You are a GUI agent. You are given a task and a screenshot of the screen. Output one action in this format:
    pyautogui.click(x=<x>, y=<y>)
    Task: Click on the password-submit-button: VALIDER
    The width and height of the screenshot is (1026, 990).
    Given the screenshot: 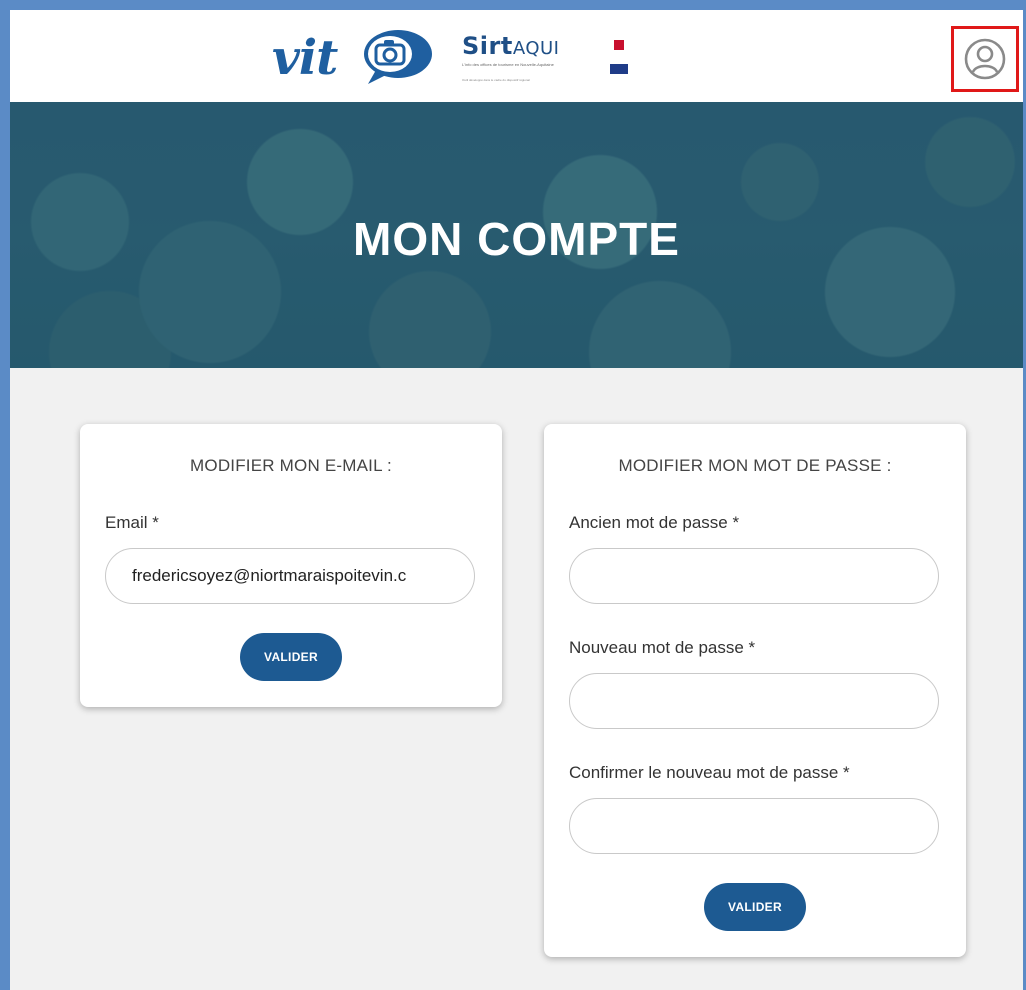 What is the action you would take?
    pyautogui.click(x=755, y=907)
    